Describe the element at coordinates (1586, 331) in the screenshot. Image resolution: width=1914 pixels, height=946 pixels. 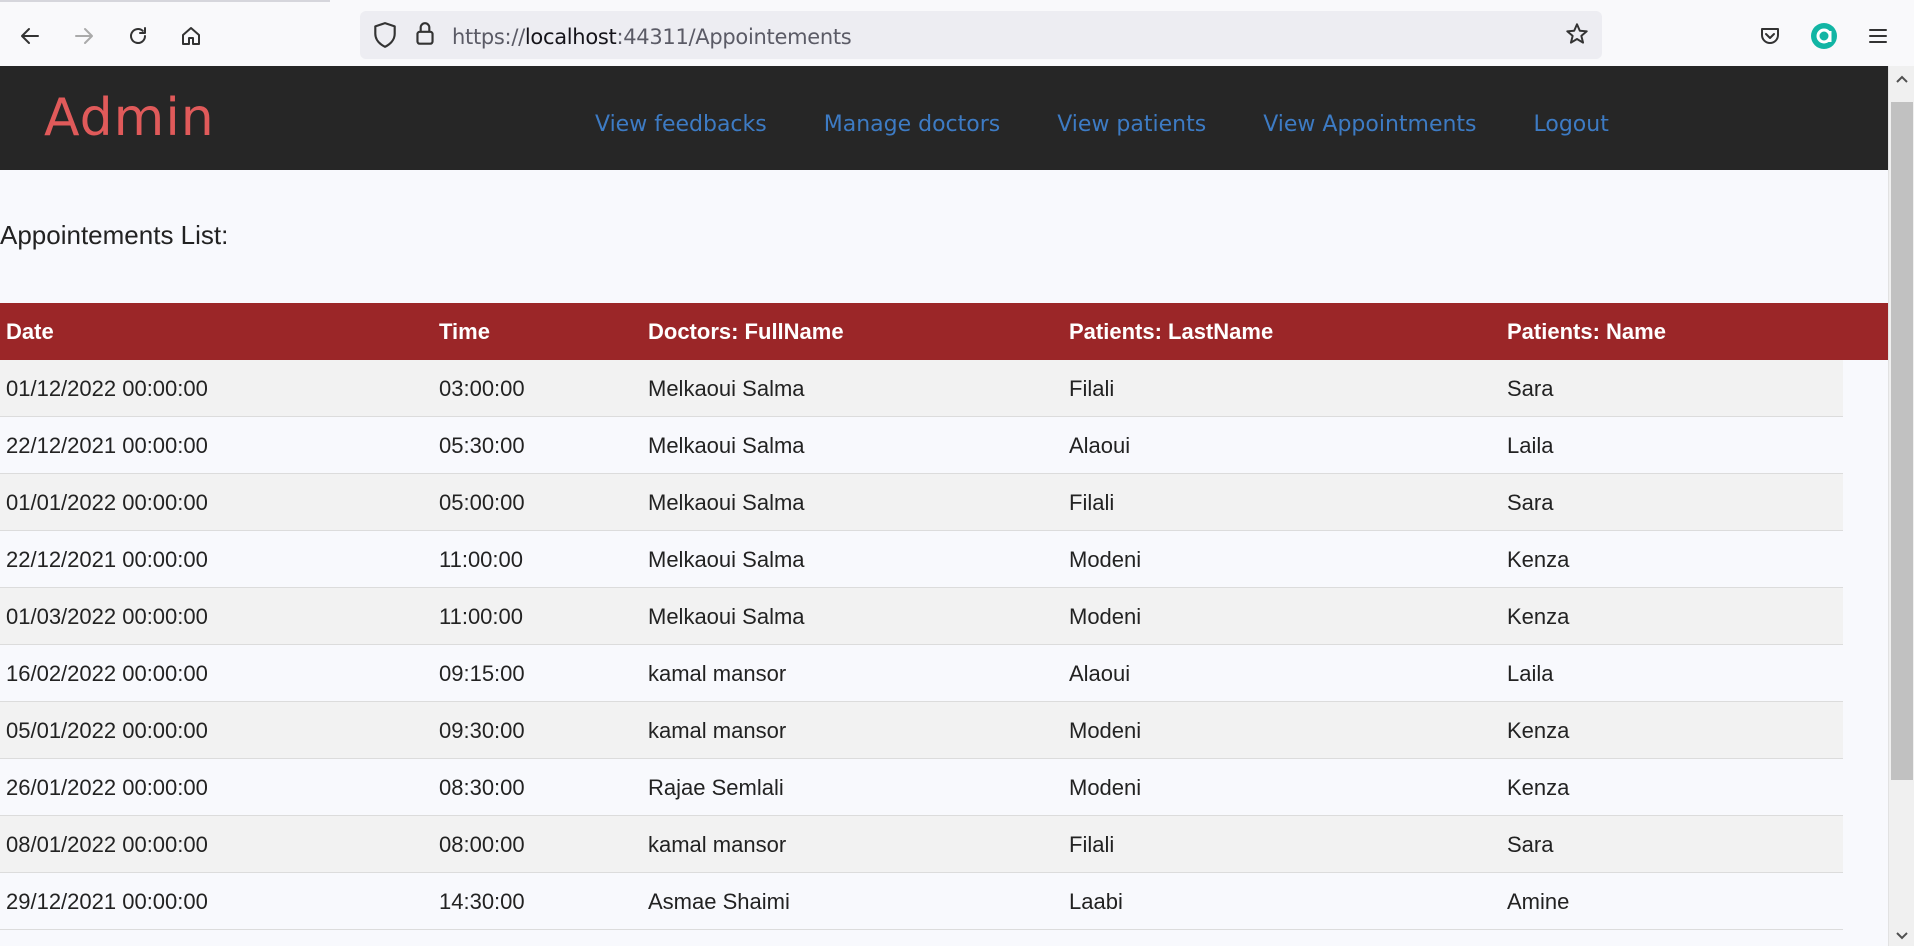
I see `column-header-patient-name: Patients: Name` at that location.